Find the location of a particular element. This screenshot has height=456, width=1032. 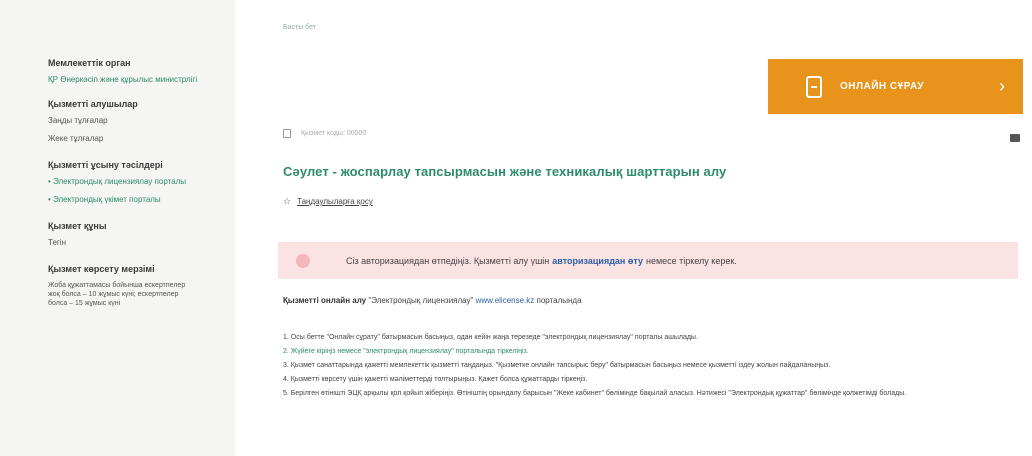

portal-suffix: порталында is located at coordinates (559, 300).